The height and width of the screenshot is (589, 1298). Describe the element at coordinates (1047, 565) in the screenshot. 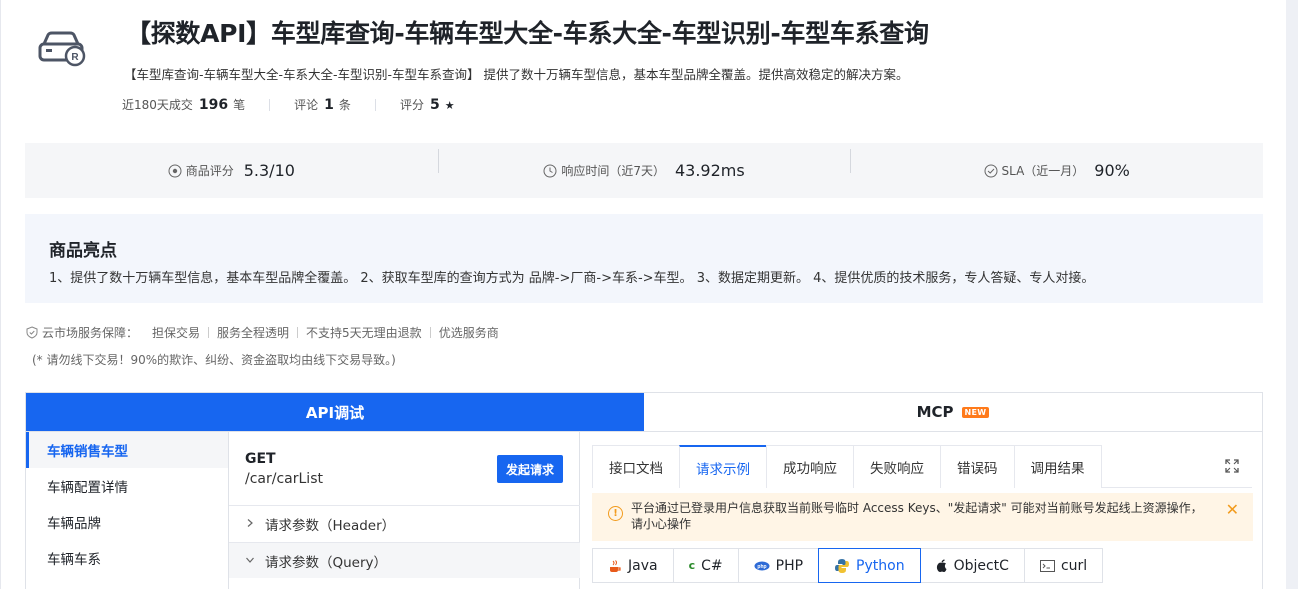

I see `terminal-icon` at that location.